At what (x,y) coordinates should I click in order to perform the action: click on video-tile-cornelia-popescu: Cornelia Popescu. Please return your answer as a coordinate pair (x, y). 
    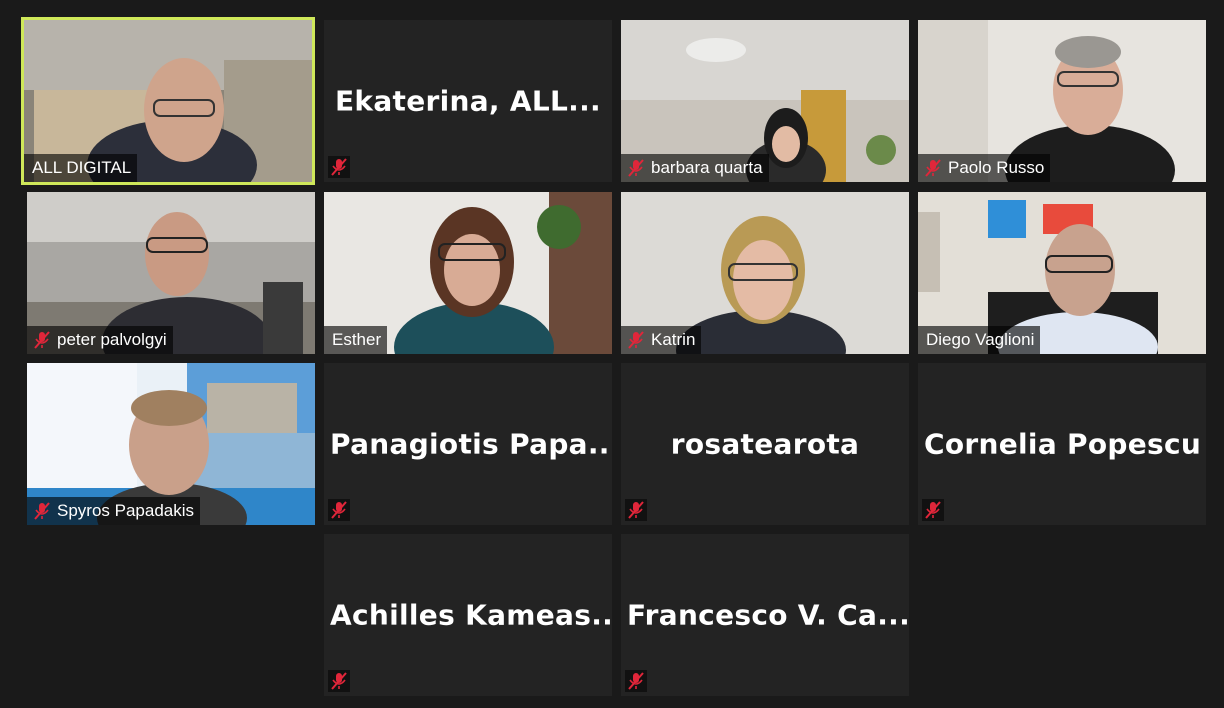
    Looking at the image, I should click on (1062, 444).